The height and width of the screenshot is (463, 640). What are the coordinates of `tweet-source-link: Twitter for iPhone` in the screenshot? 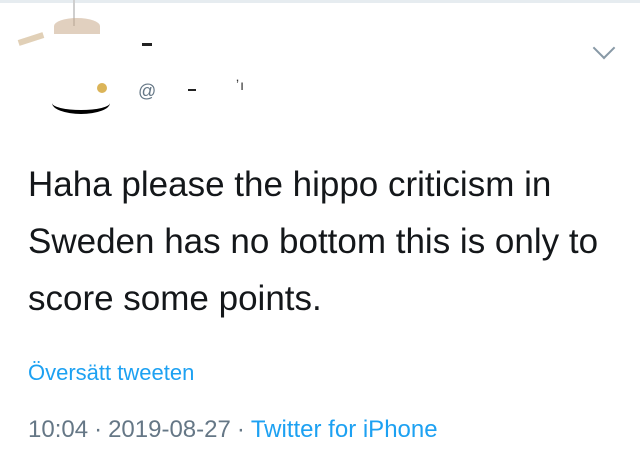 It's located at (344, 429).